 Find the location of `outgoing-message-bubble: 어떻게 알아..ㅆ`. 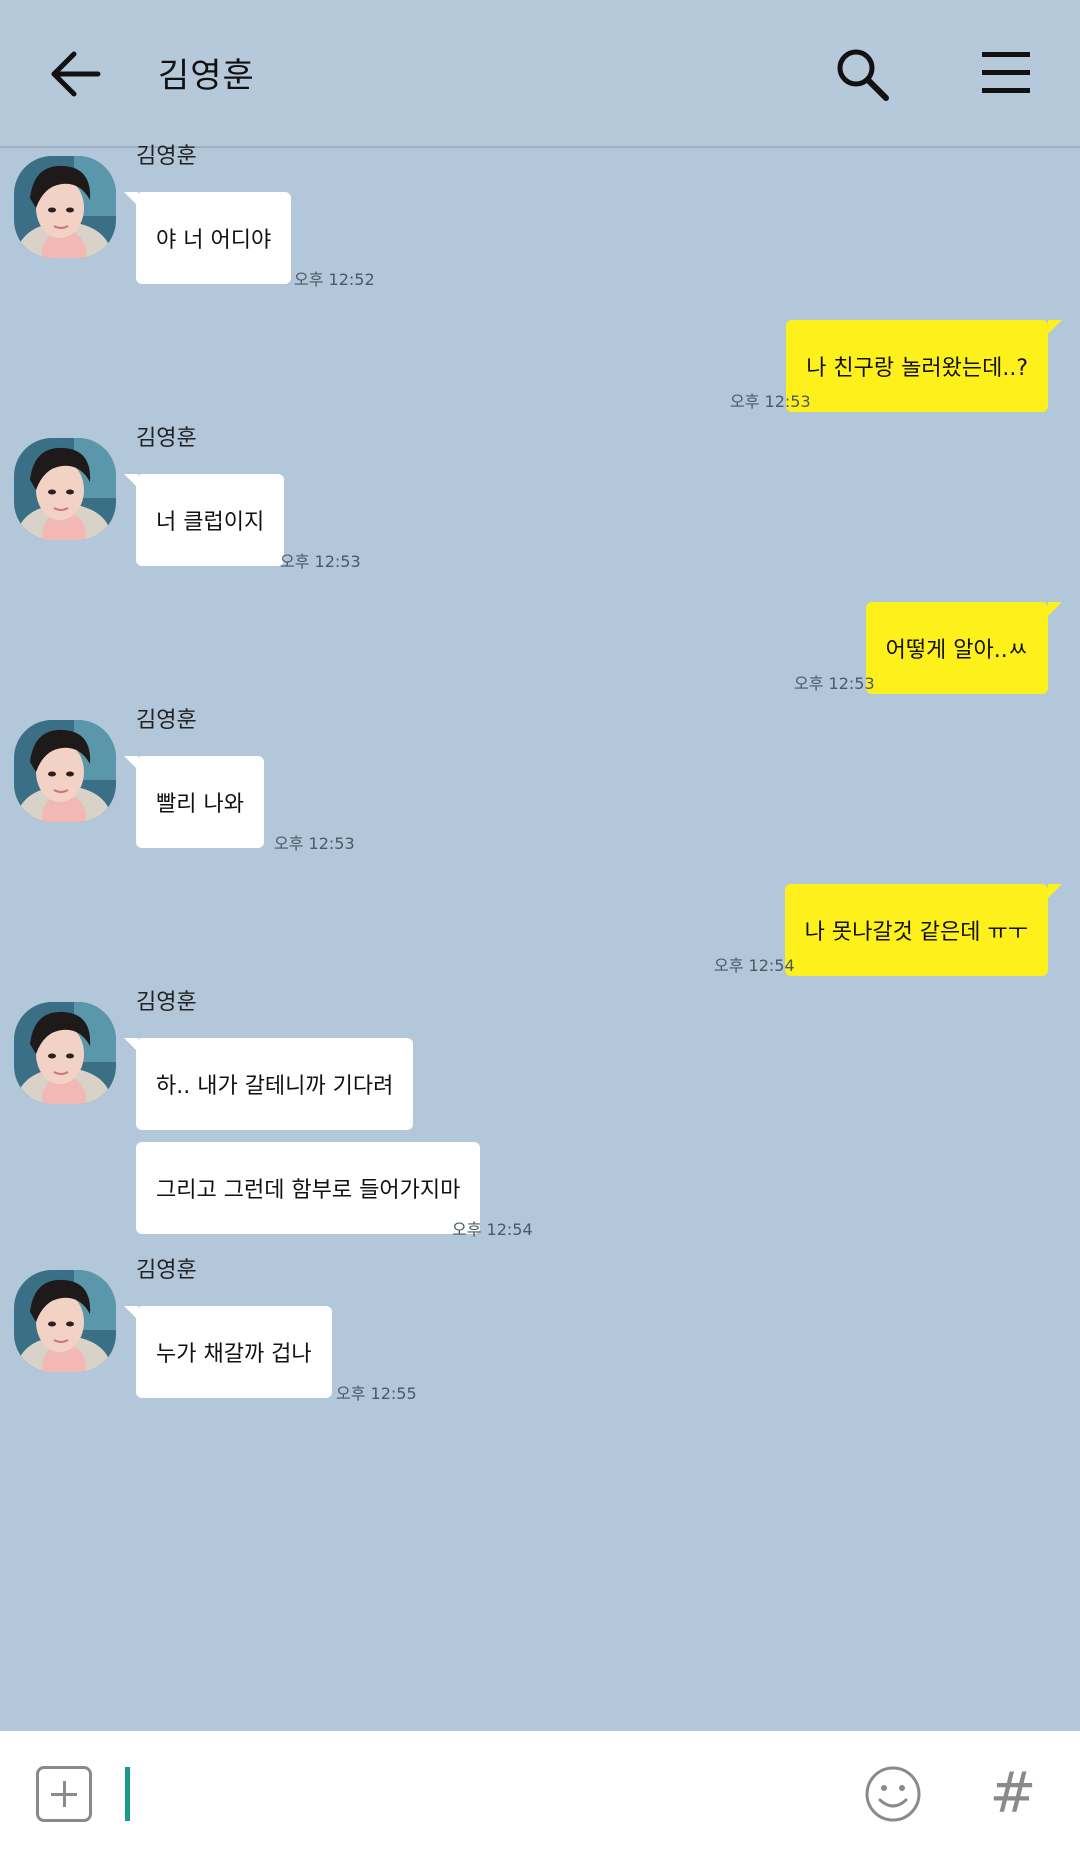

outgoing-message-bubble: 어떻게 알아..ㅆ is located at coordinates (956, 648).